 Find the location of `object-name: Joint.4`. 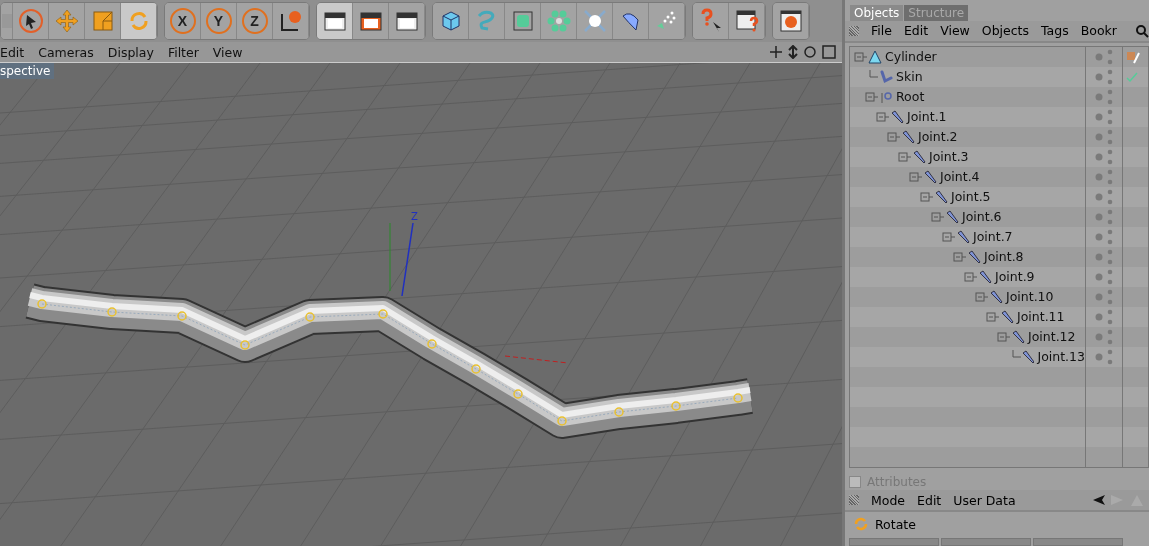

object-name: Joint.4 is located at coordinates (960, 177).